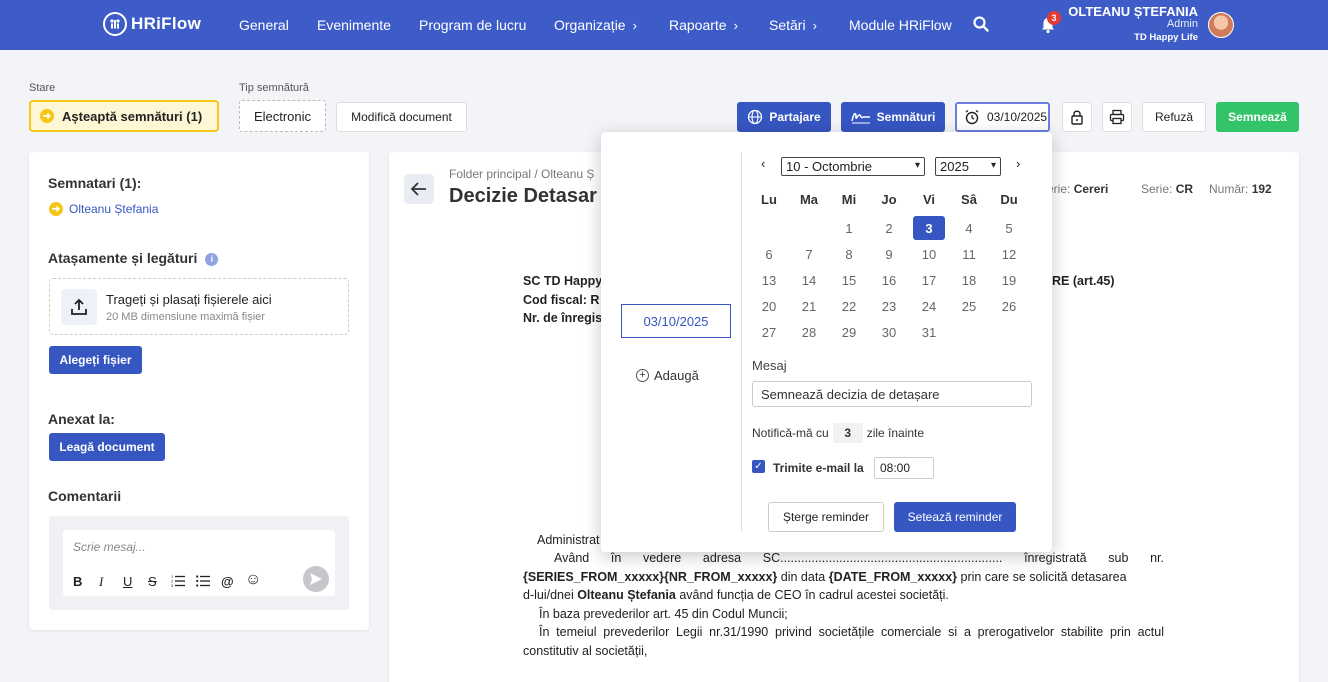  What do you see at coordinates (127, 581) in the screenshot?
I see `underline-icon: U` at bounding box center [127, 581].